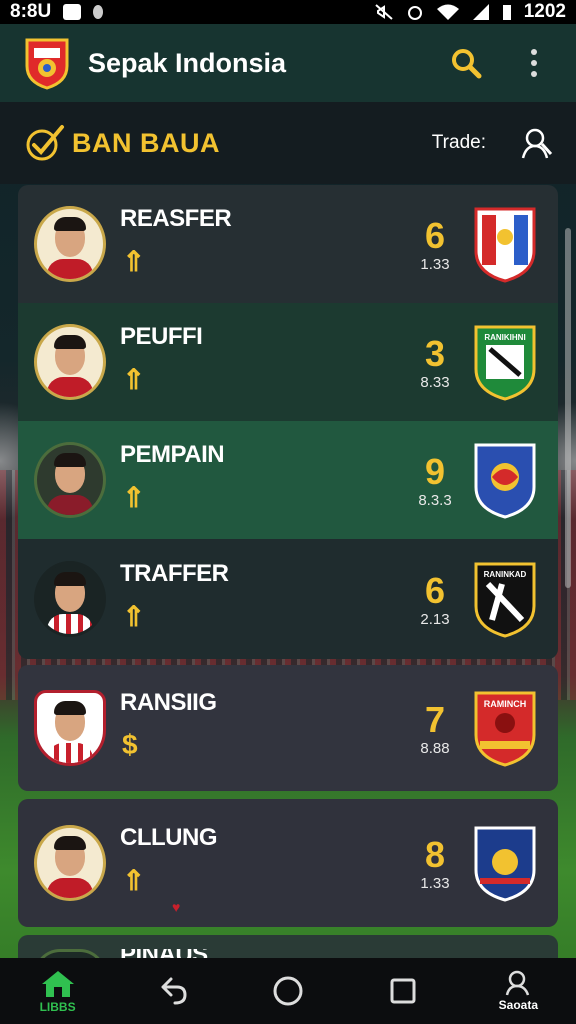  What do you see at coordinates (172, 454) in the screenshot?
I see `player-name: PEMPAIN` at bounding box center [172, 454].